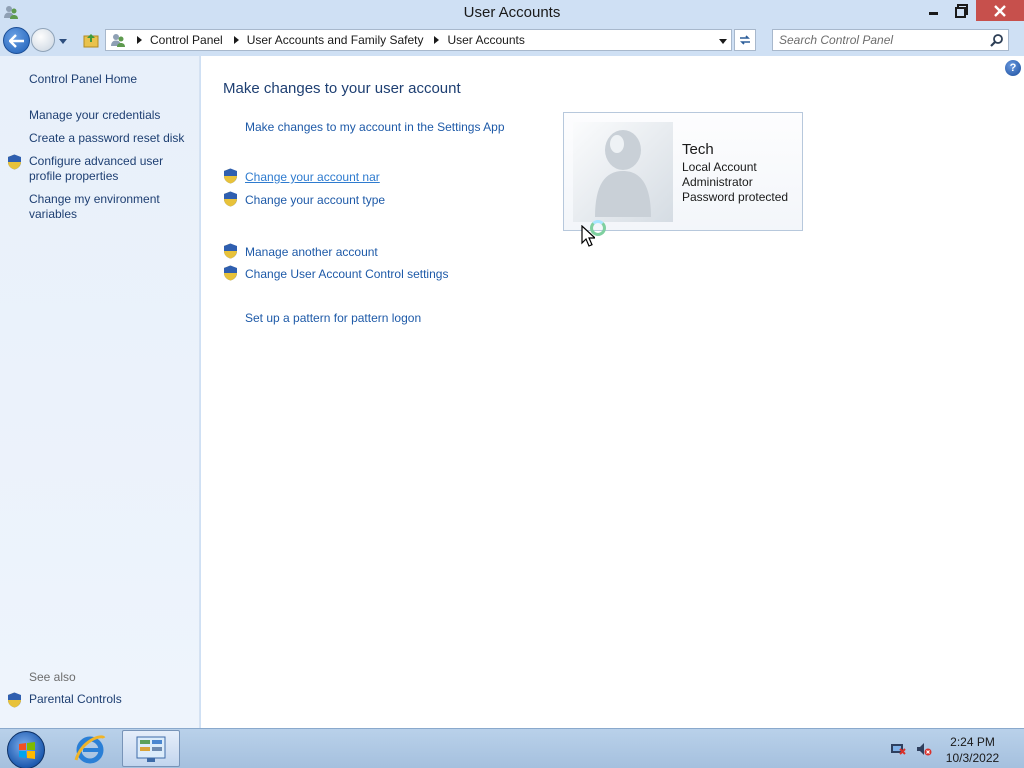  I want to click on control-panel-window-icon, so click(151, 749).